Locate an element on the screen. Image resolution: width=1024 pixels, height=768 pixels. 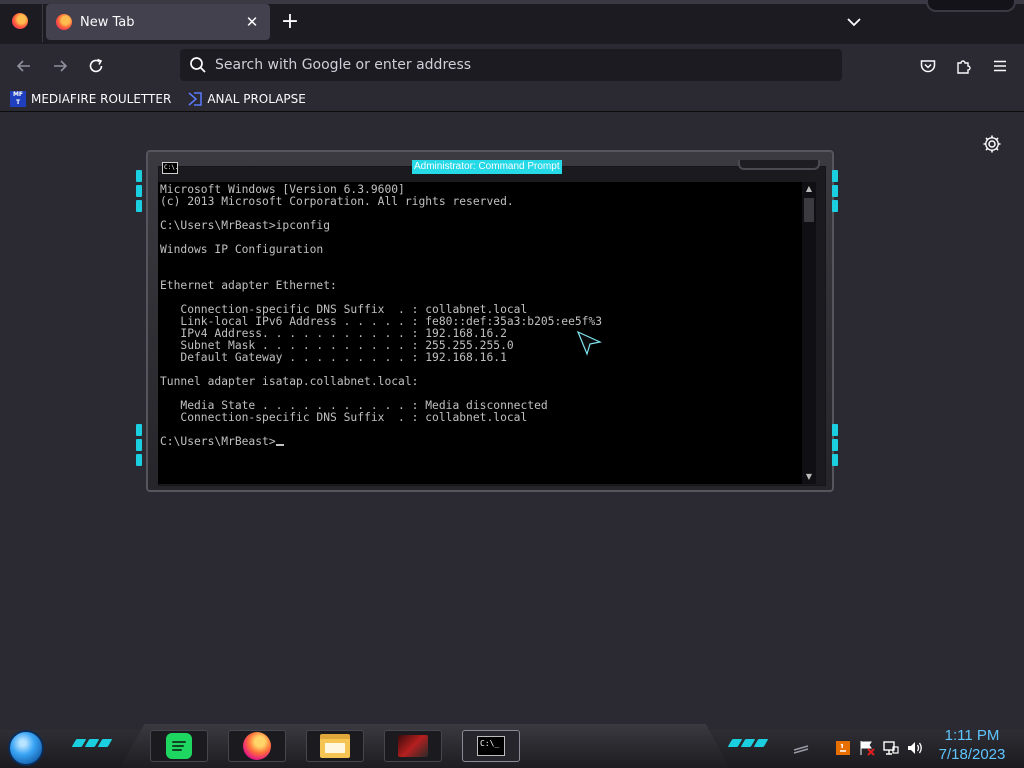
app-menu-button is located at coordinates (1000, 66).